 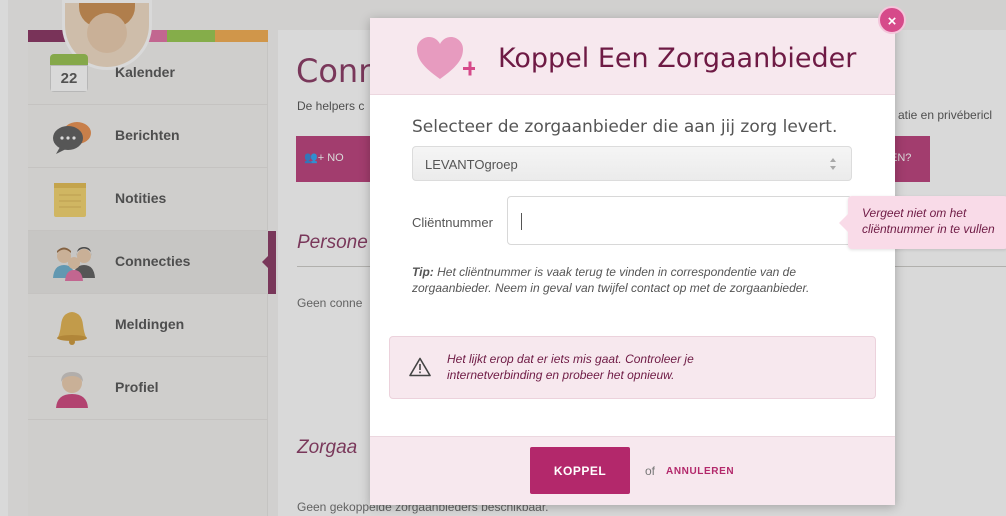 What do you see at coordinates (632, 470) in the screenshot?
I see `dialog-footer: KOPPEL of ANNULEREN` at bounding box center [632, 470].